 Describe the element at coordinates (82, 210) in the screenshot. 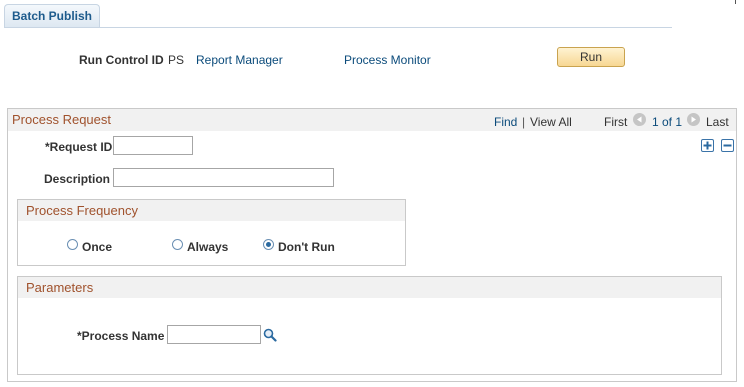

I see `process-frequency-title: Process Frequency` at that location.